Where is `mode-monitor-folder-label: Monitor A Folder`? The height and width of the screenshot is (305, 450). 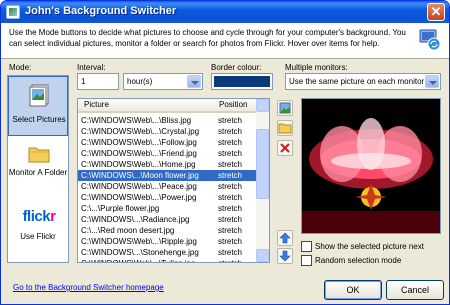 mode-monitor-folder-label: Monitor A Folder is located at coordinates (38, 172).